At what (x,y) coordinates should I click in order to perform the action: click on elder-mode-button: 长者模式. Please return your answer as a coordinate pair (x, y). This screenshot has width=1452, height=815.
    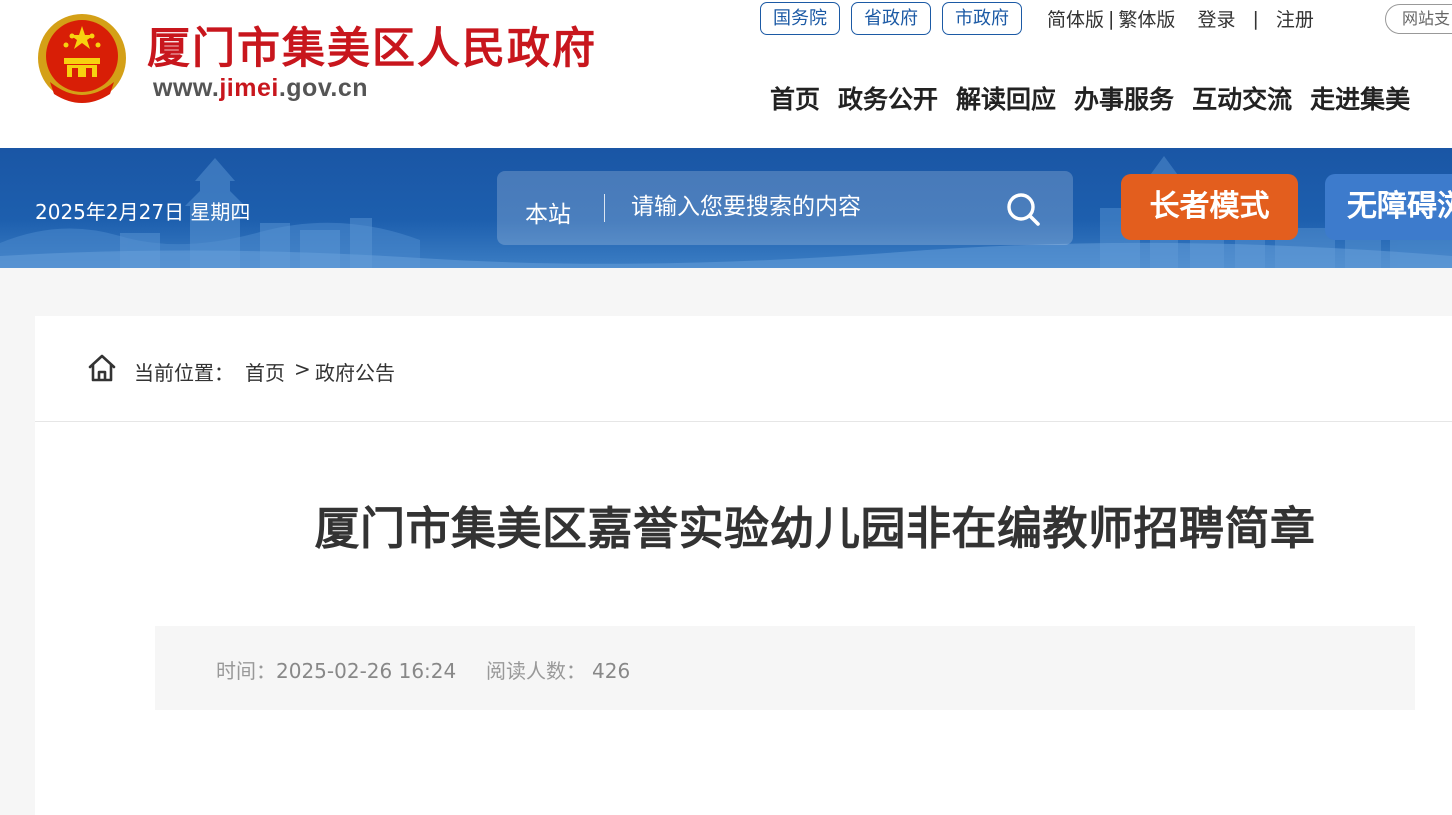
    Looking at the image, I should click on (1209, 207).